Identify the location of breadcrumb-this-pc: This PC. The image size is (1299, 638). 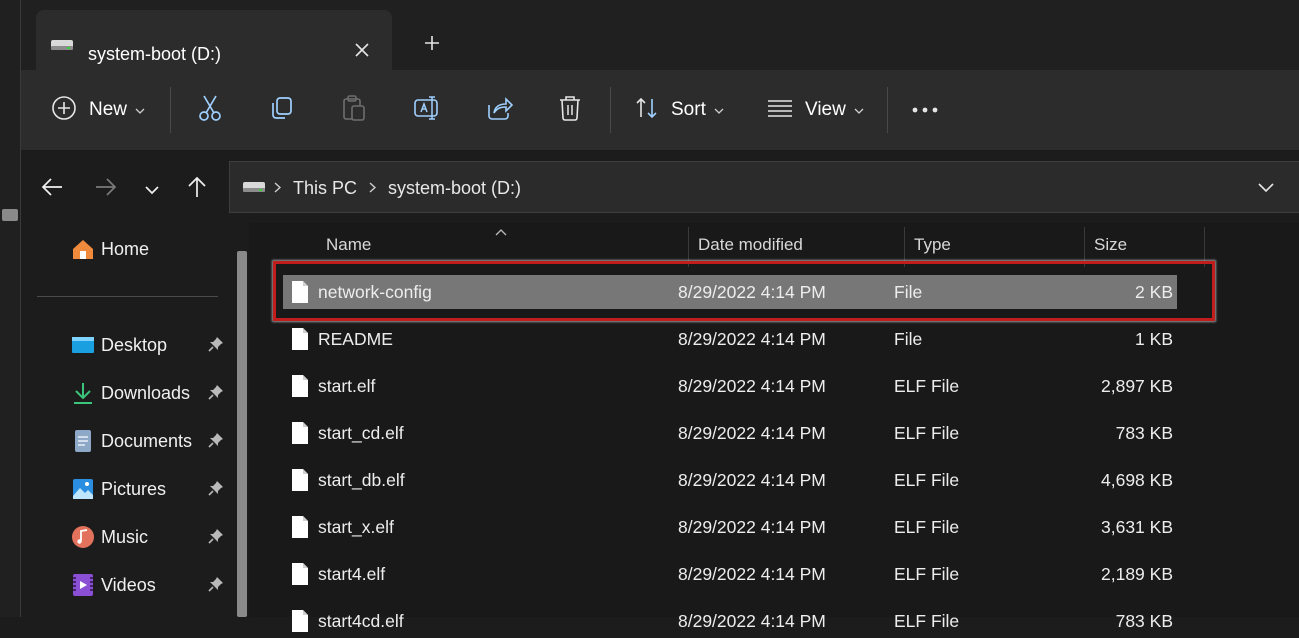
(325, 188).